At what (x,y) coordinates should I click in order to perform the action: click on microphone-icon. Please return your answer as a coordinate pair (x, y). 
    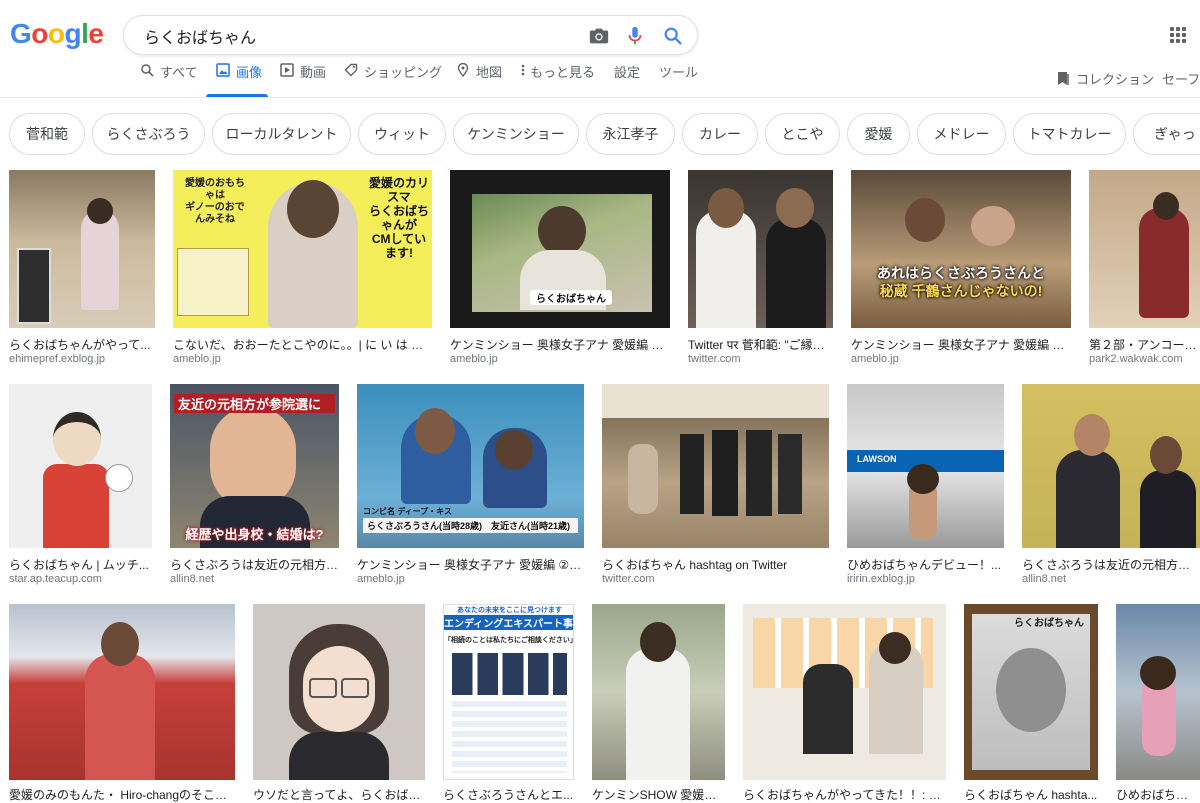
    Looking at the image, I should click on (635, 36).